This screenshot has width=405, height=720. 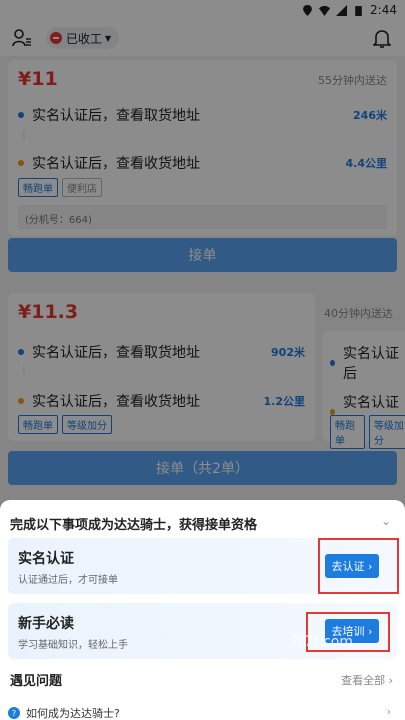 What do you see at coordinates (36, 681) in the screenshot?
I see `faq-title: 遇见问题` at bounding box center [36, 681].